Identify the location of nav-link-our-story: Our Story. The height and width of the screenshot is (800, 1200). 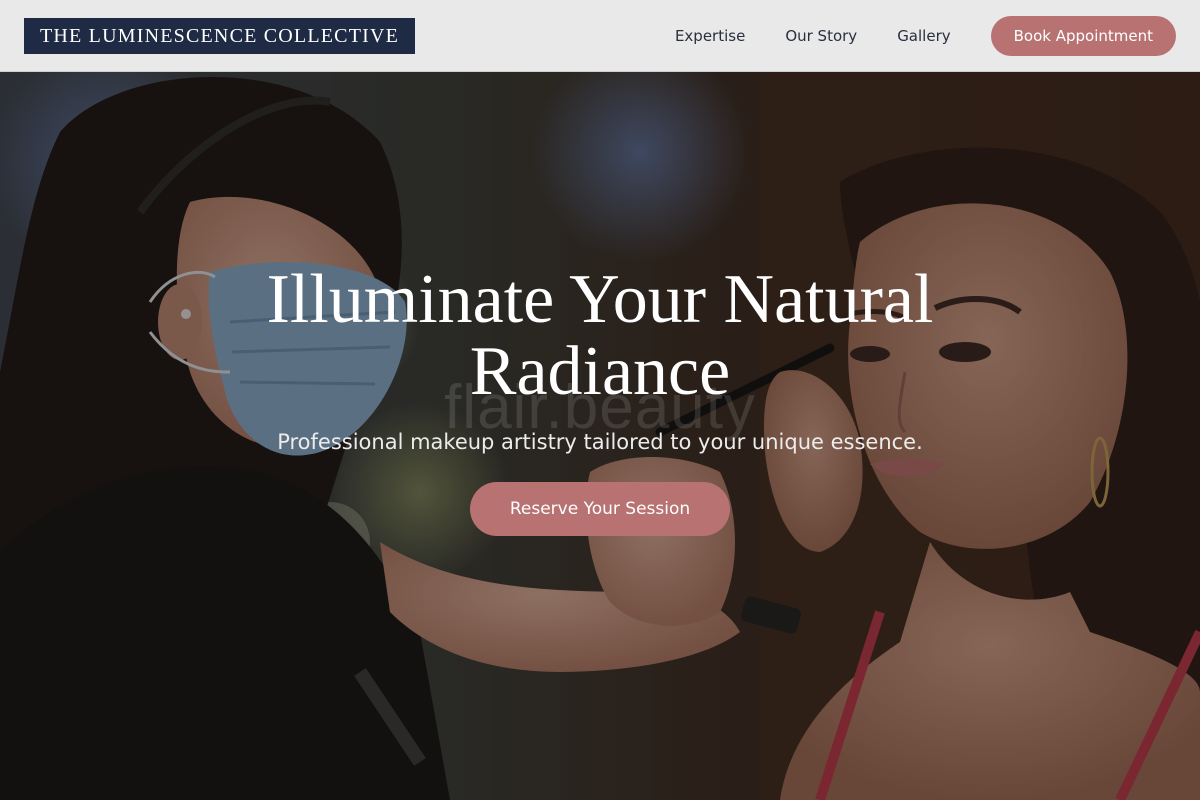
(821, 36).